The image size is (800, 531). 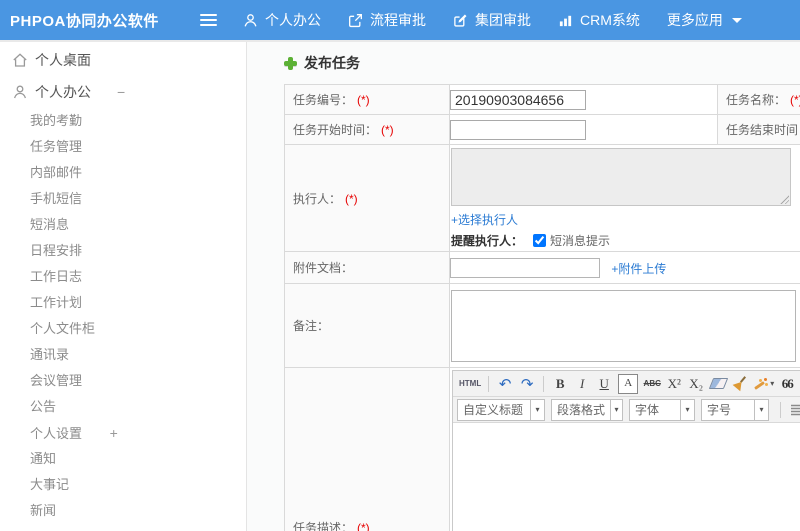 What do you see at coordinates (123, 121) in the screenshot?
I see `sidebar-item-my-attendance: 我的考勤` at bounding box center [123, 121].